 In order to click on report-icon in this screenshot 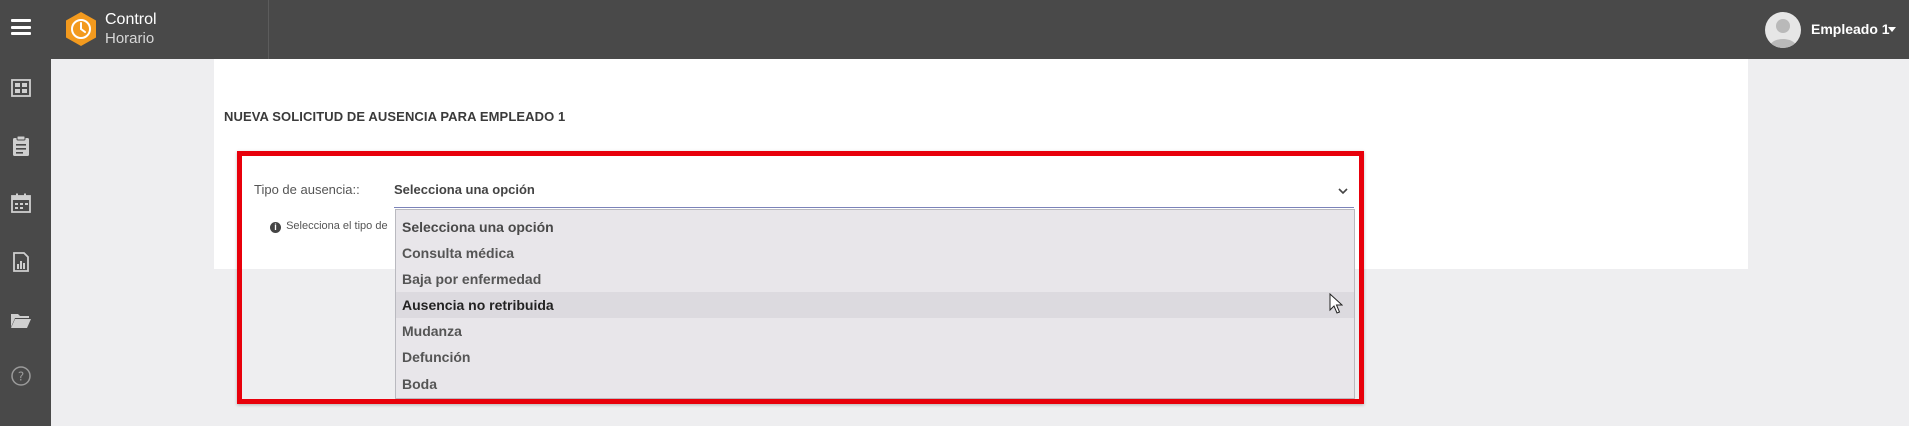, I will do `click(21, 262)`.